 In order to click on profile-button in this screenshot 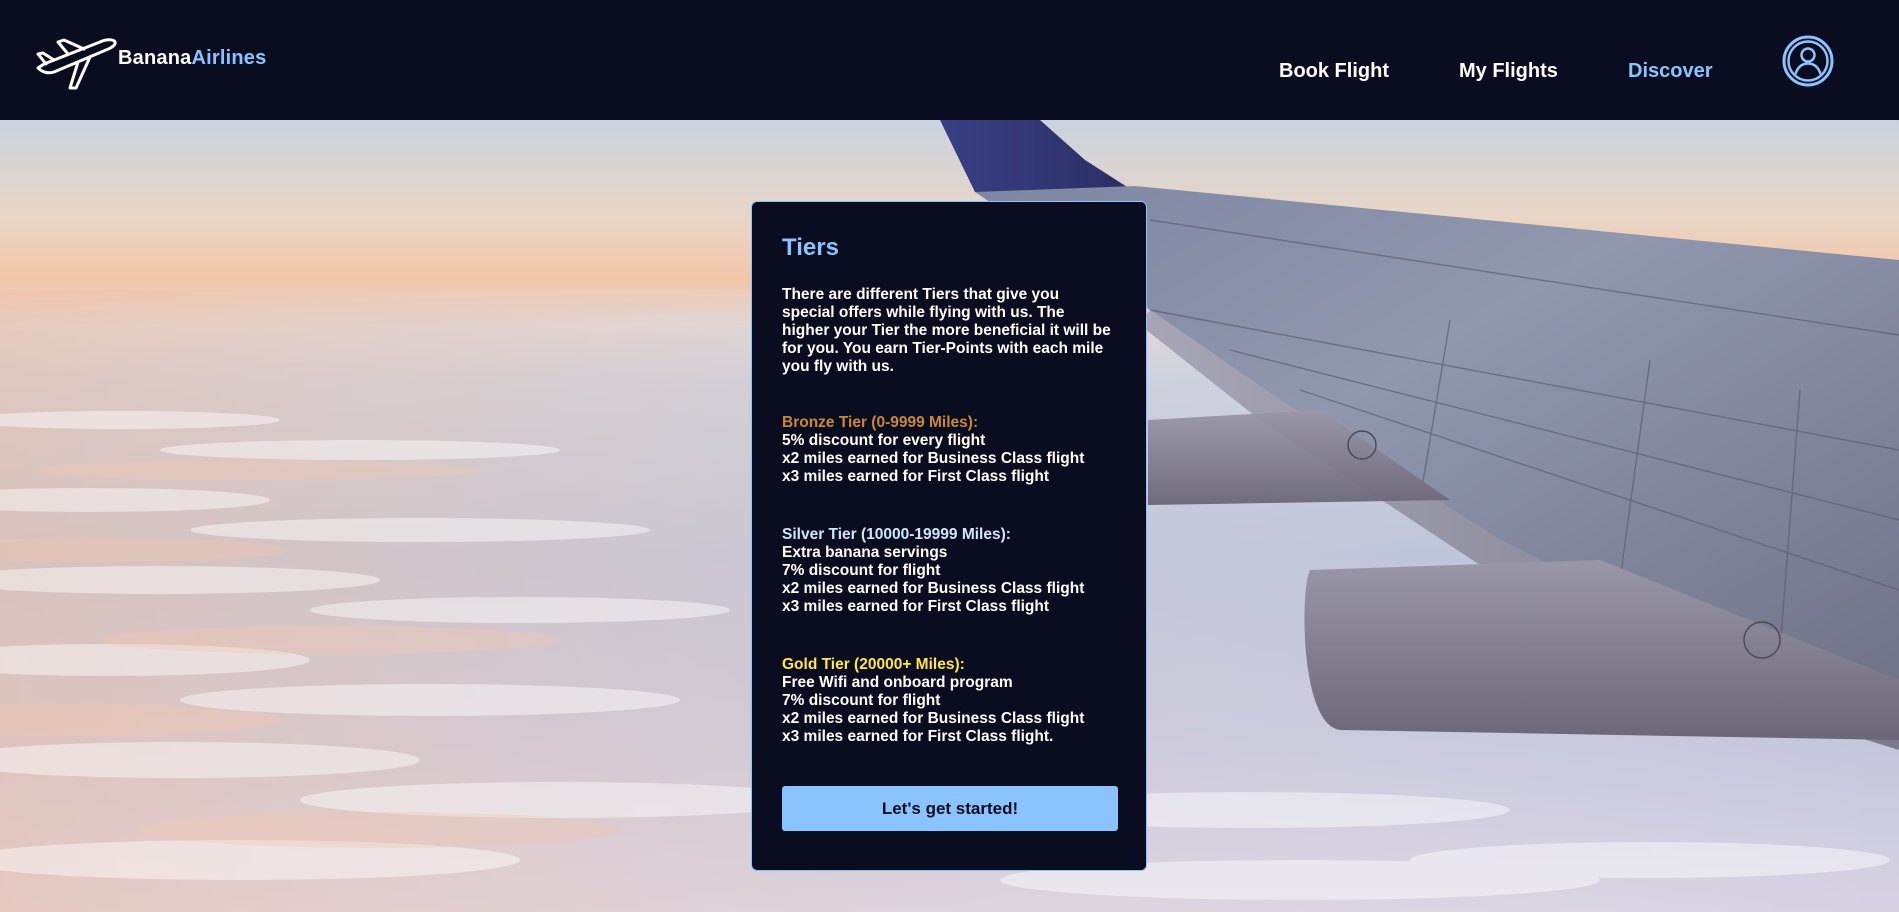, I will do `click(1808, 61)`.